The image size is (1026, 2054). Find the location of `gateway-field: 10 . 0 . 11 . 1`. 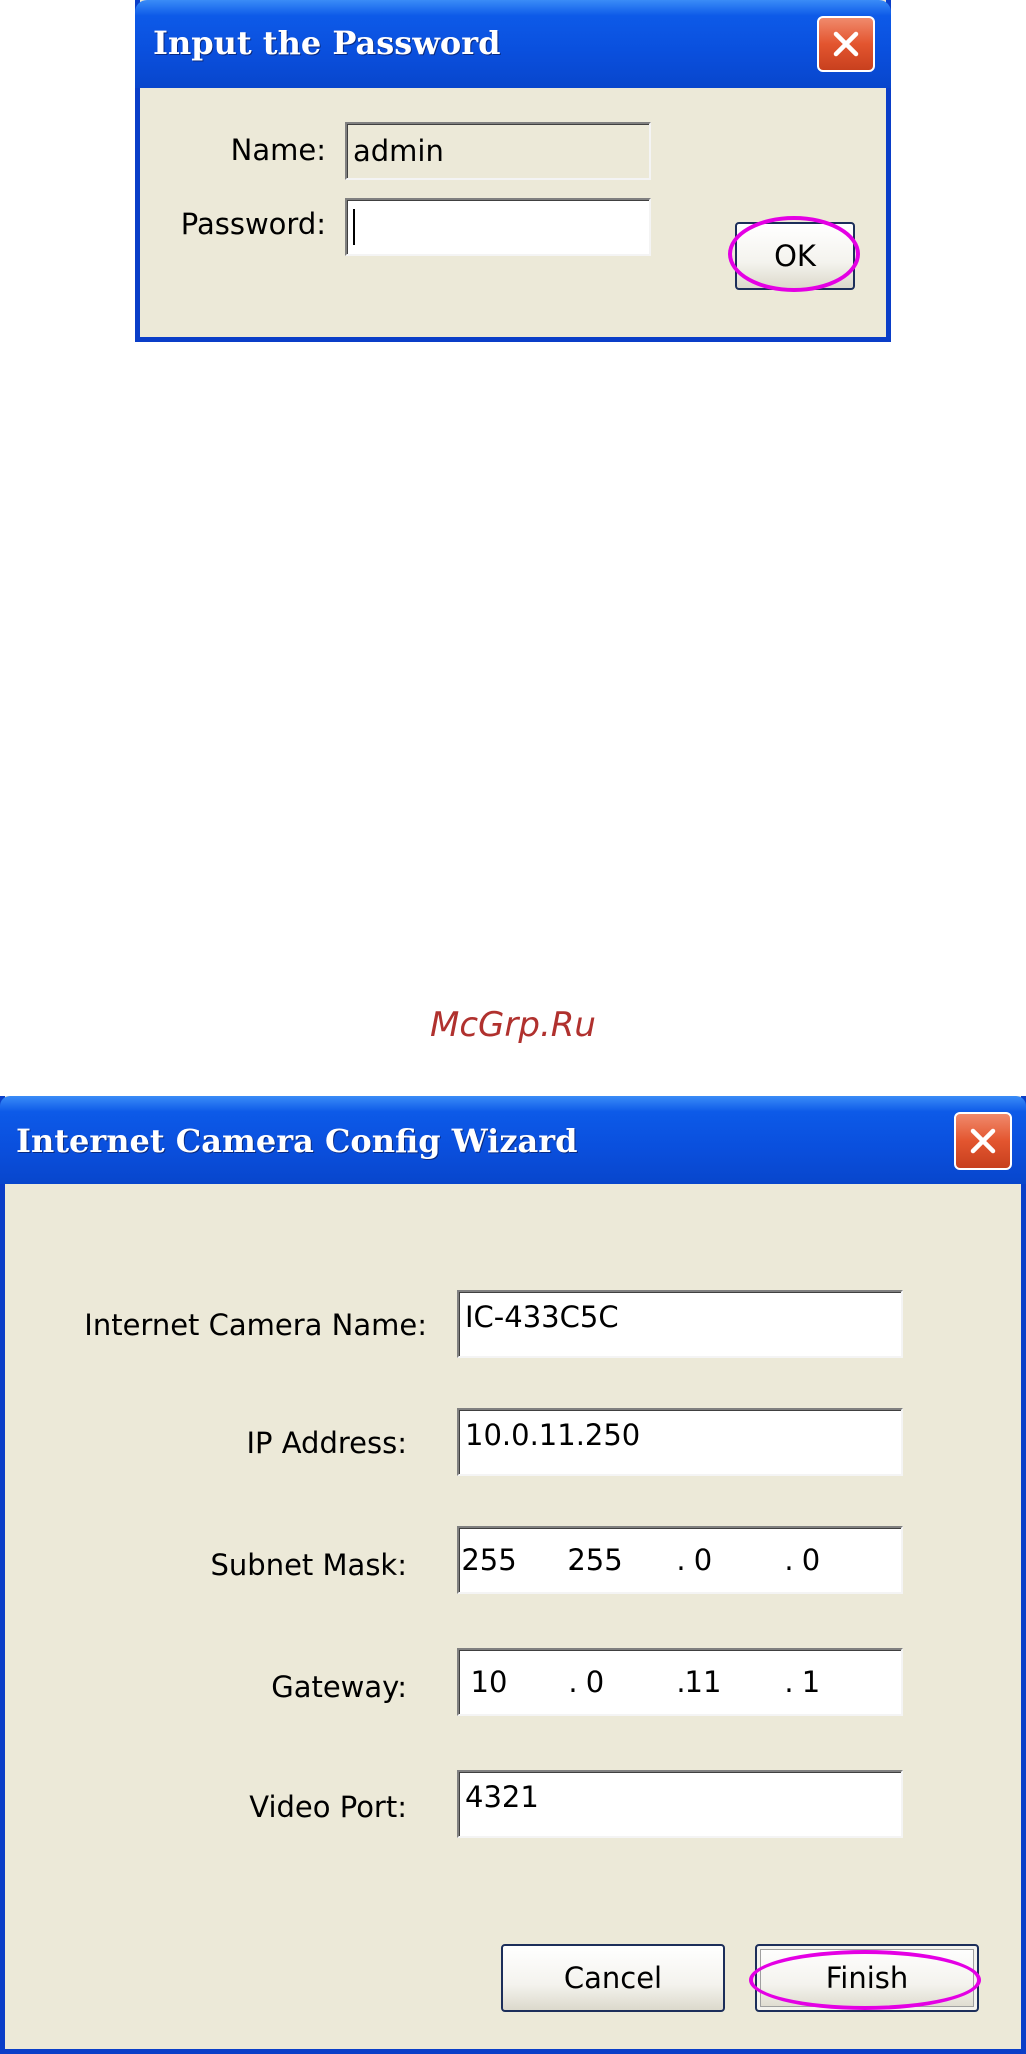

gateway-field: 10 . 0 . 11 . 1 is located at coordinates (680, 1682).